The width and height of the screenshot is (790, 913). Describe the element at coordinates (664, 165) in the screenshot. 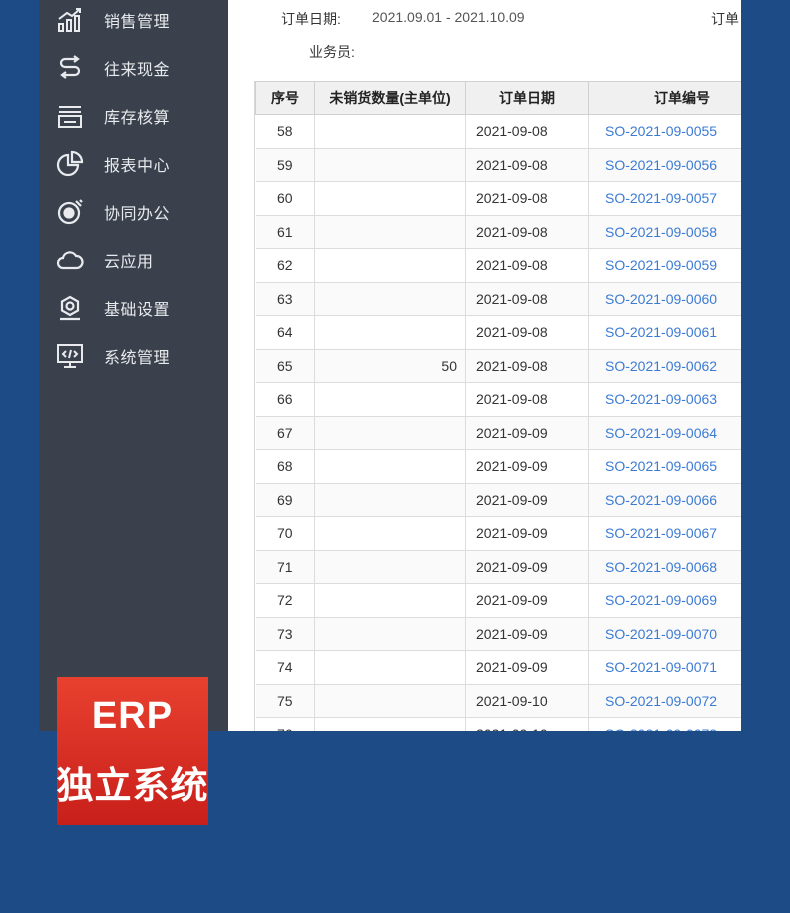

I see `cell-order-code-link: SO-2021-09-0056` at that location.